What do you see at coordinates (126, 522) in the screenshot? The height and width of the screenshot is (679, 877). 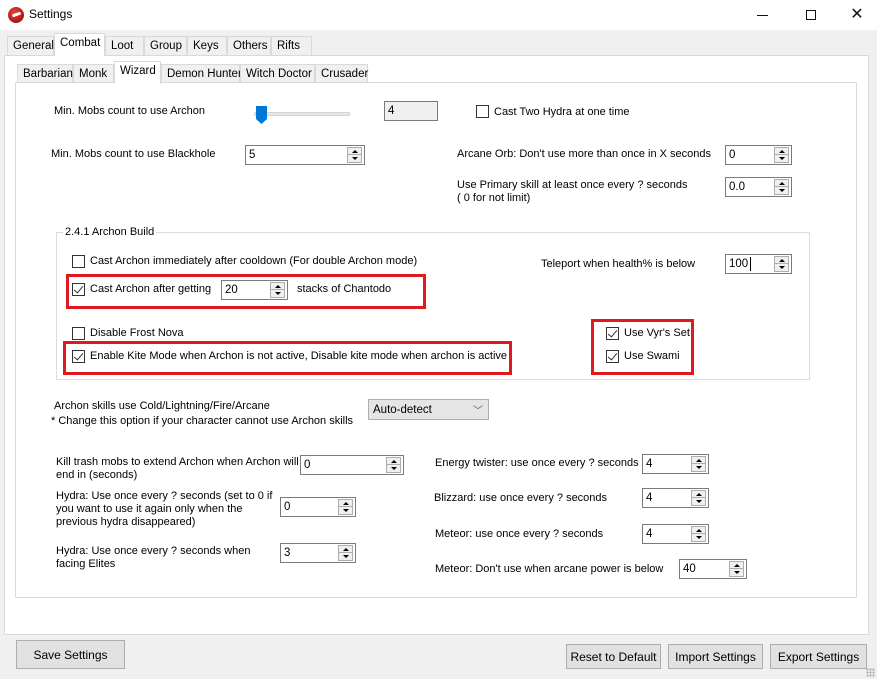 I see `hydra-label-3: previous hydra disappeared)` at bounding box center [126, 522].